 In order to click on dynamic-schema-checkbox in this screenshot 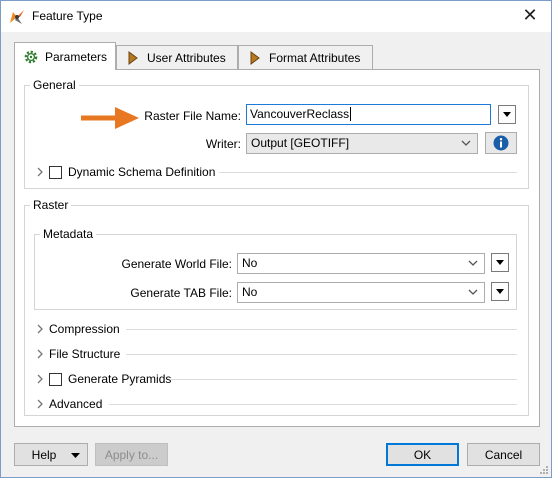, I will do `click(55, 172)`.